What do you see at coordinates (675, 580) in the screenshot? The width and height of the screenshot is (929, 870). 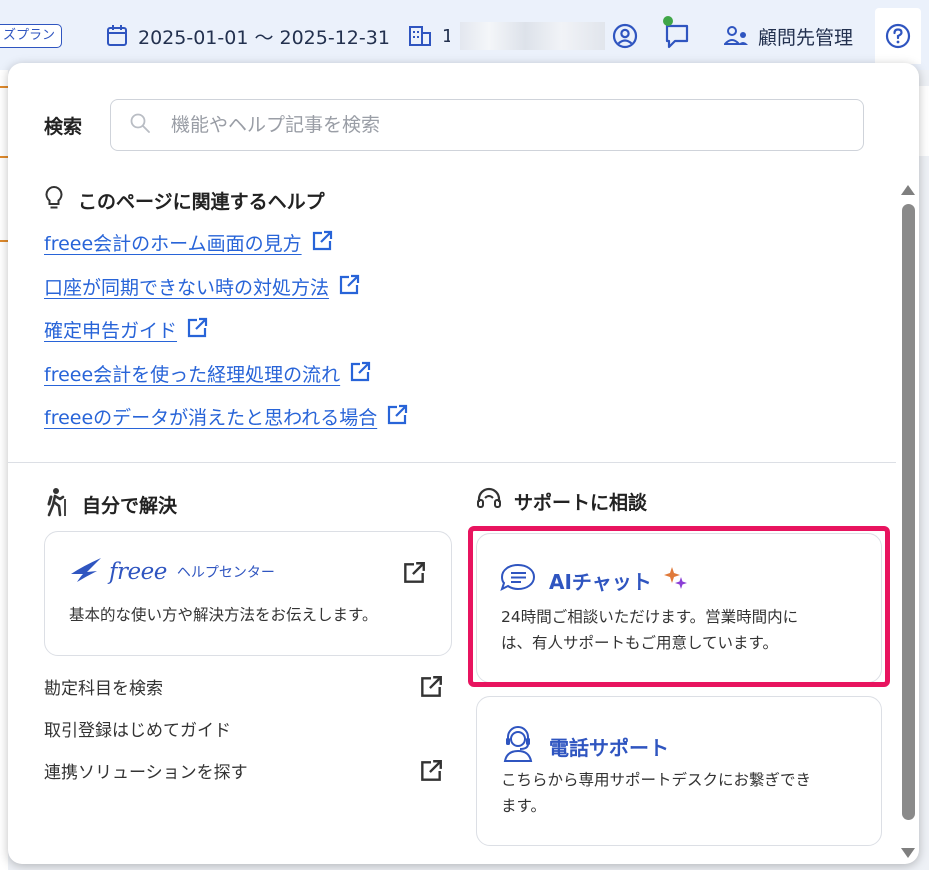 I see `sparkle-icon` at bounding box center [675, 580].